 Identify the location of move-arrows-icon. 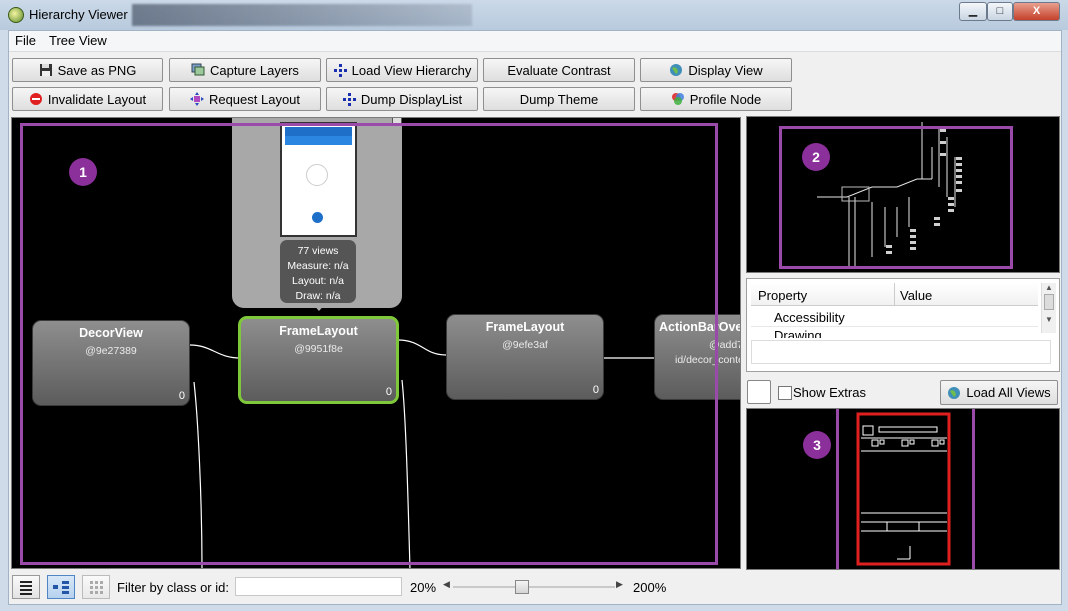
(196, 99).